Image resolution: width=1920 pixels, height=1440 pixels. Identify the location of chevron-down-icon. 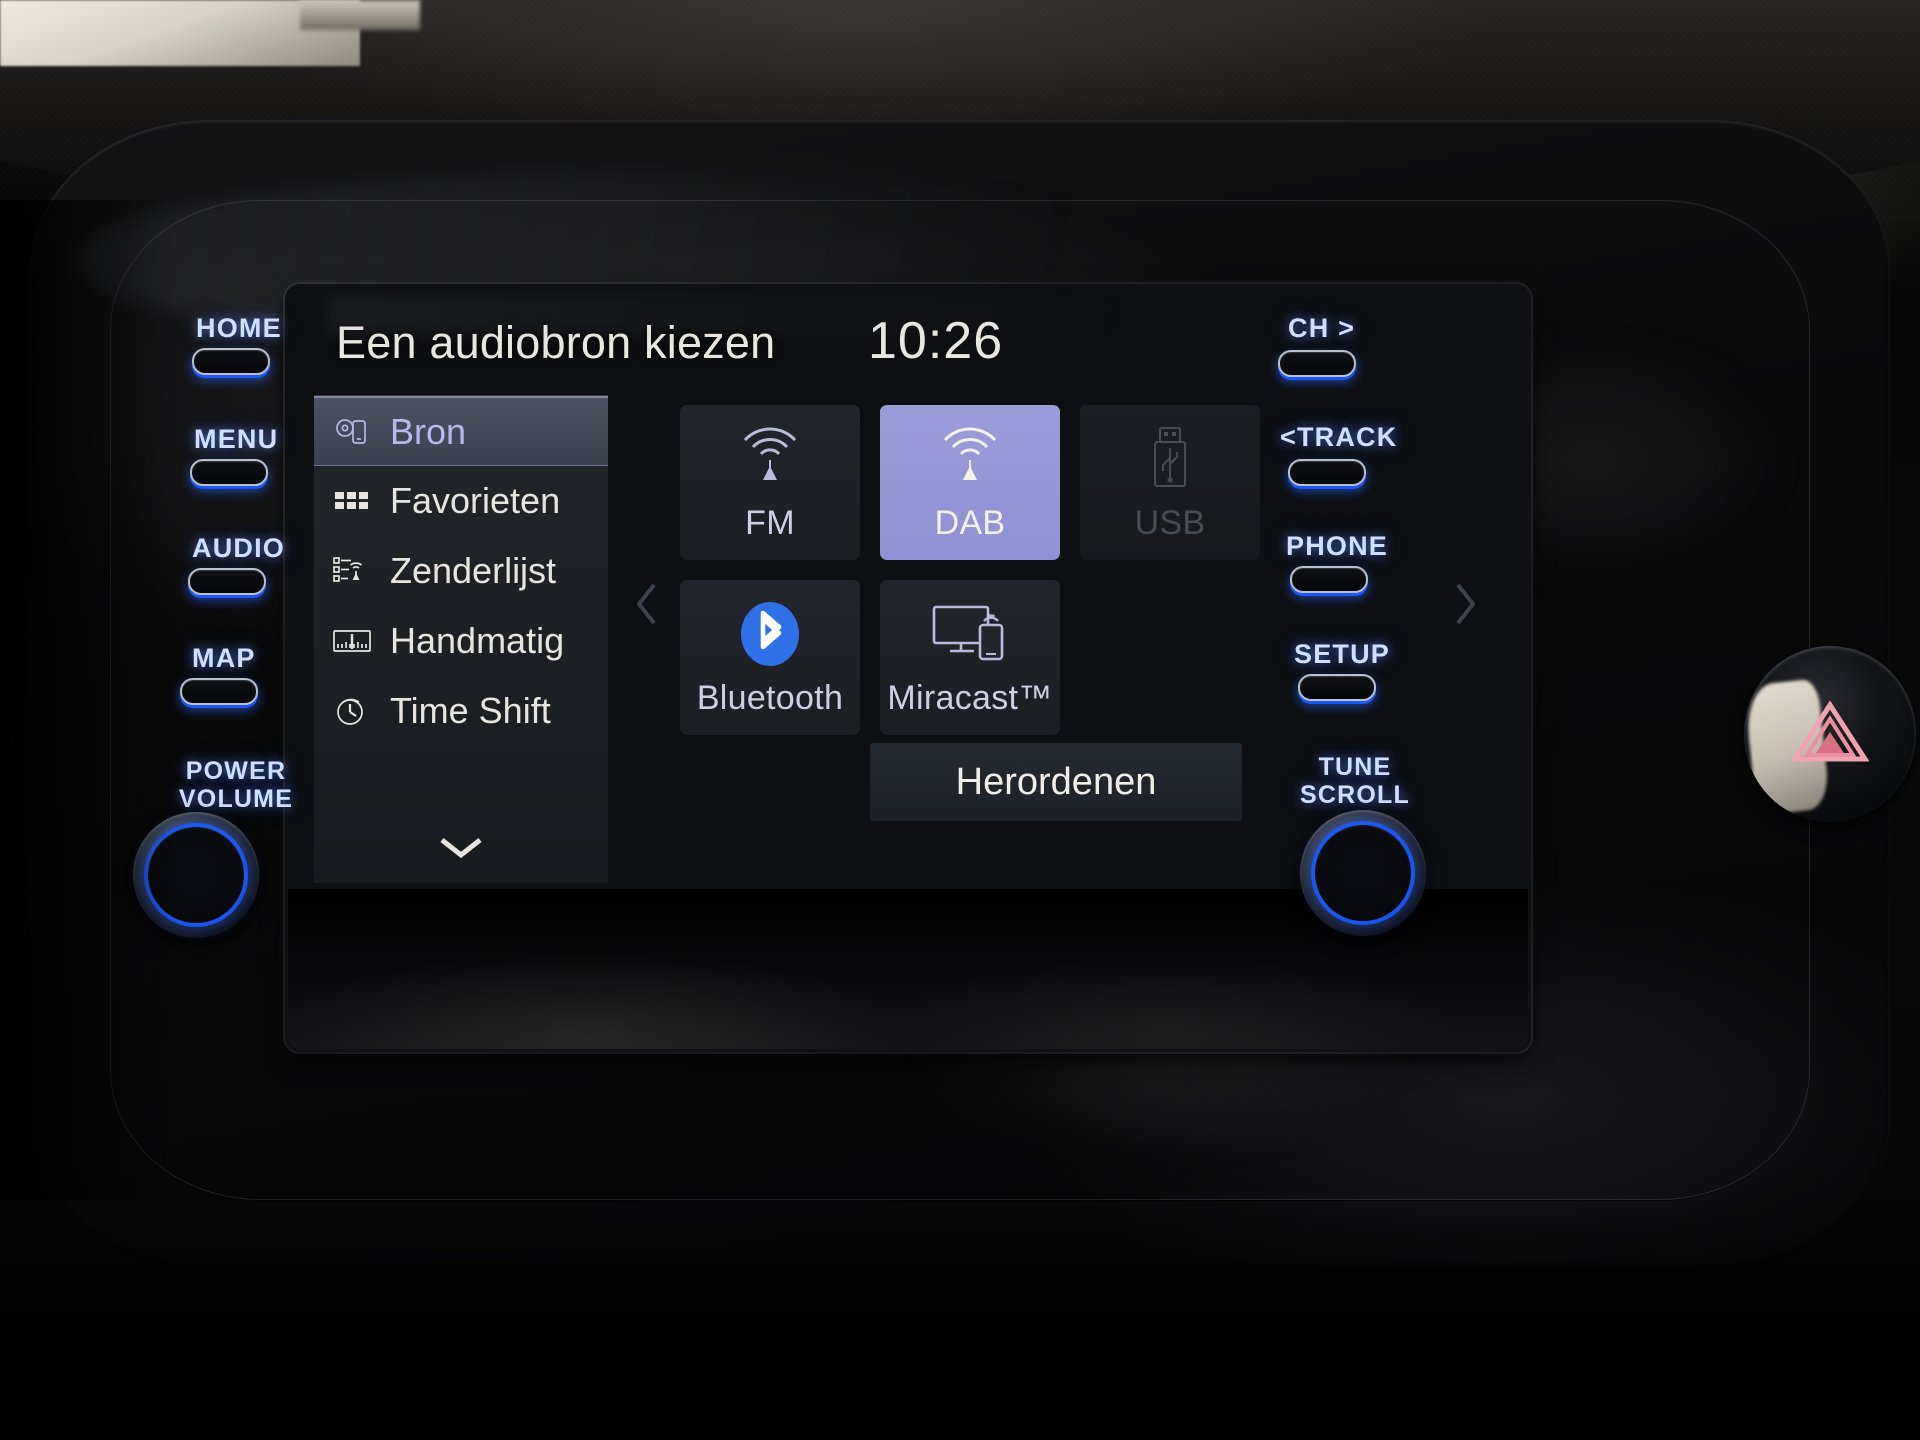
(461, 849).